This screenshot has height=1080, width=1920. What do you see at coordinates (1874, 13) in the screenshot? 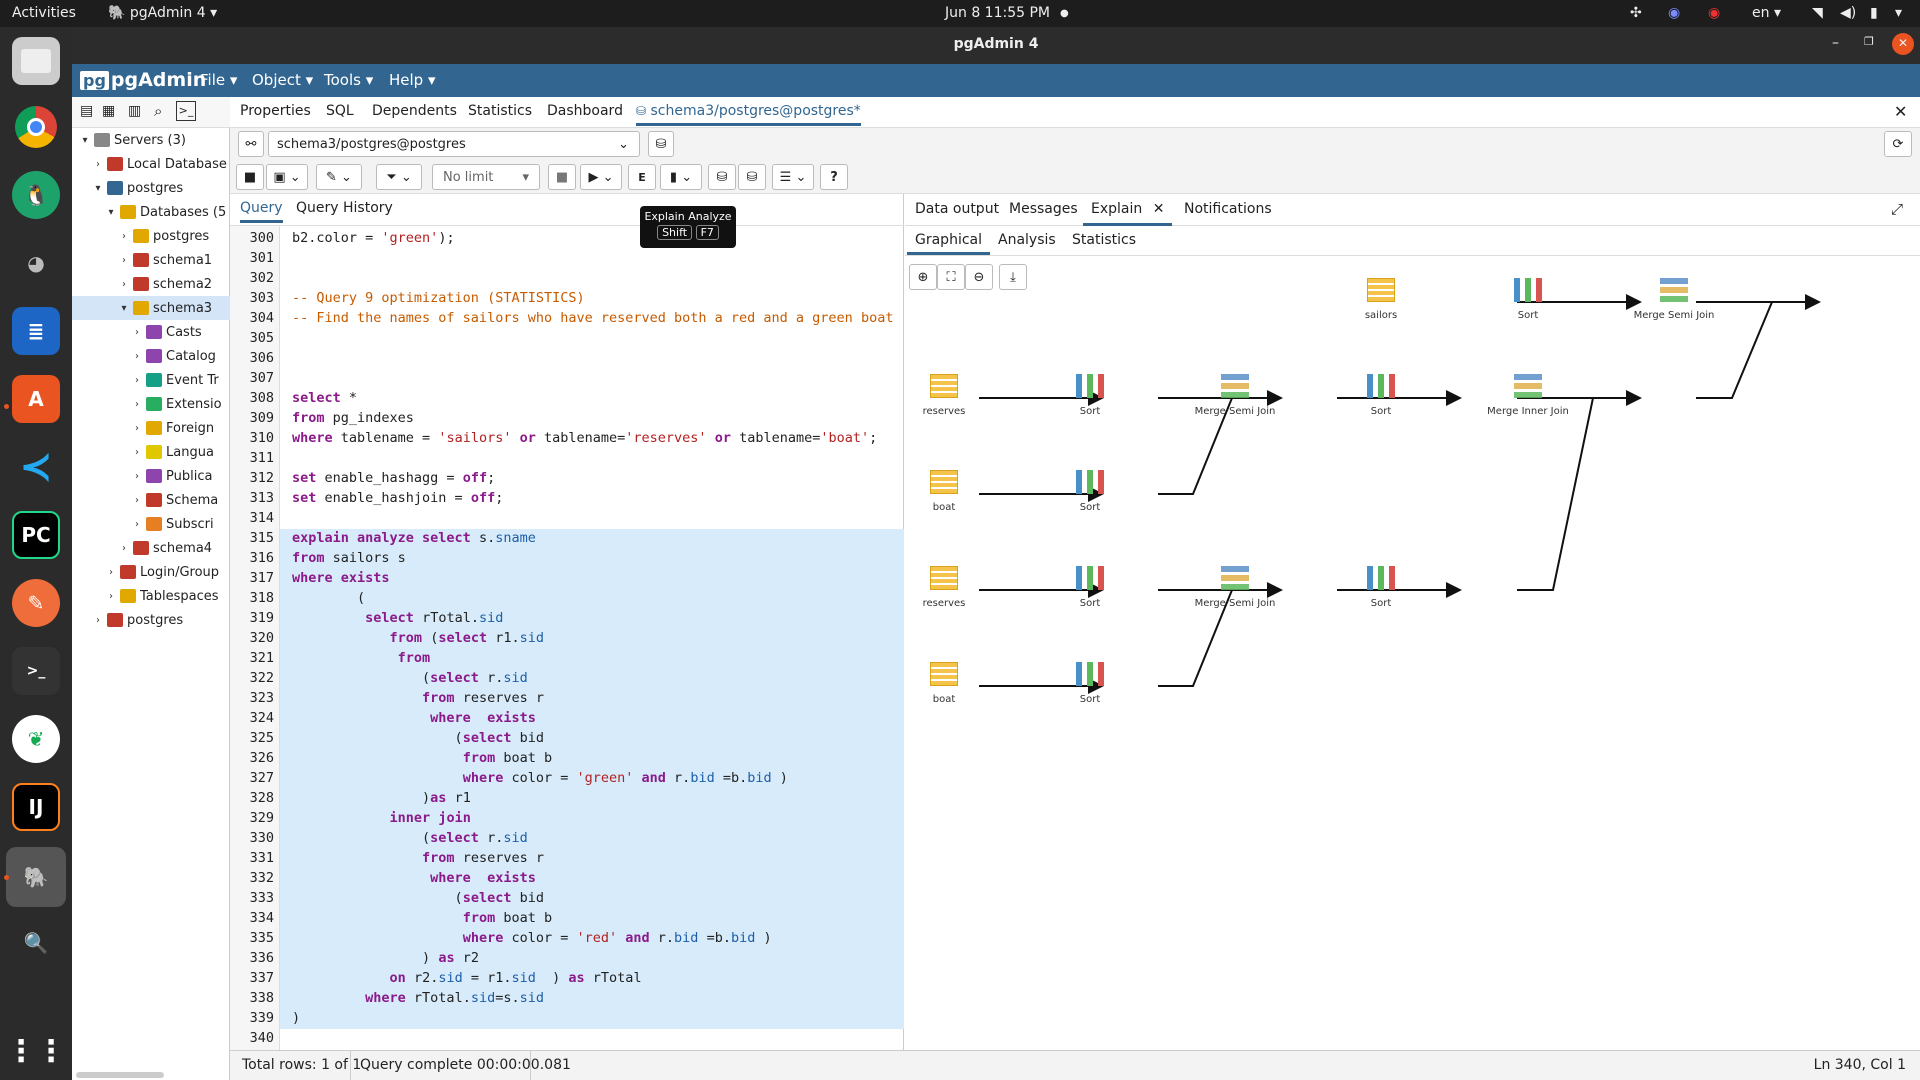
I see `battery-icon: ▮` at bounding box center [1874, 13].